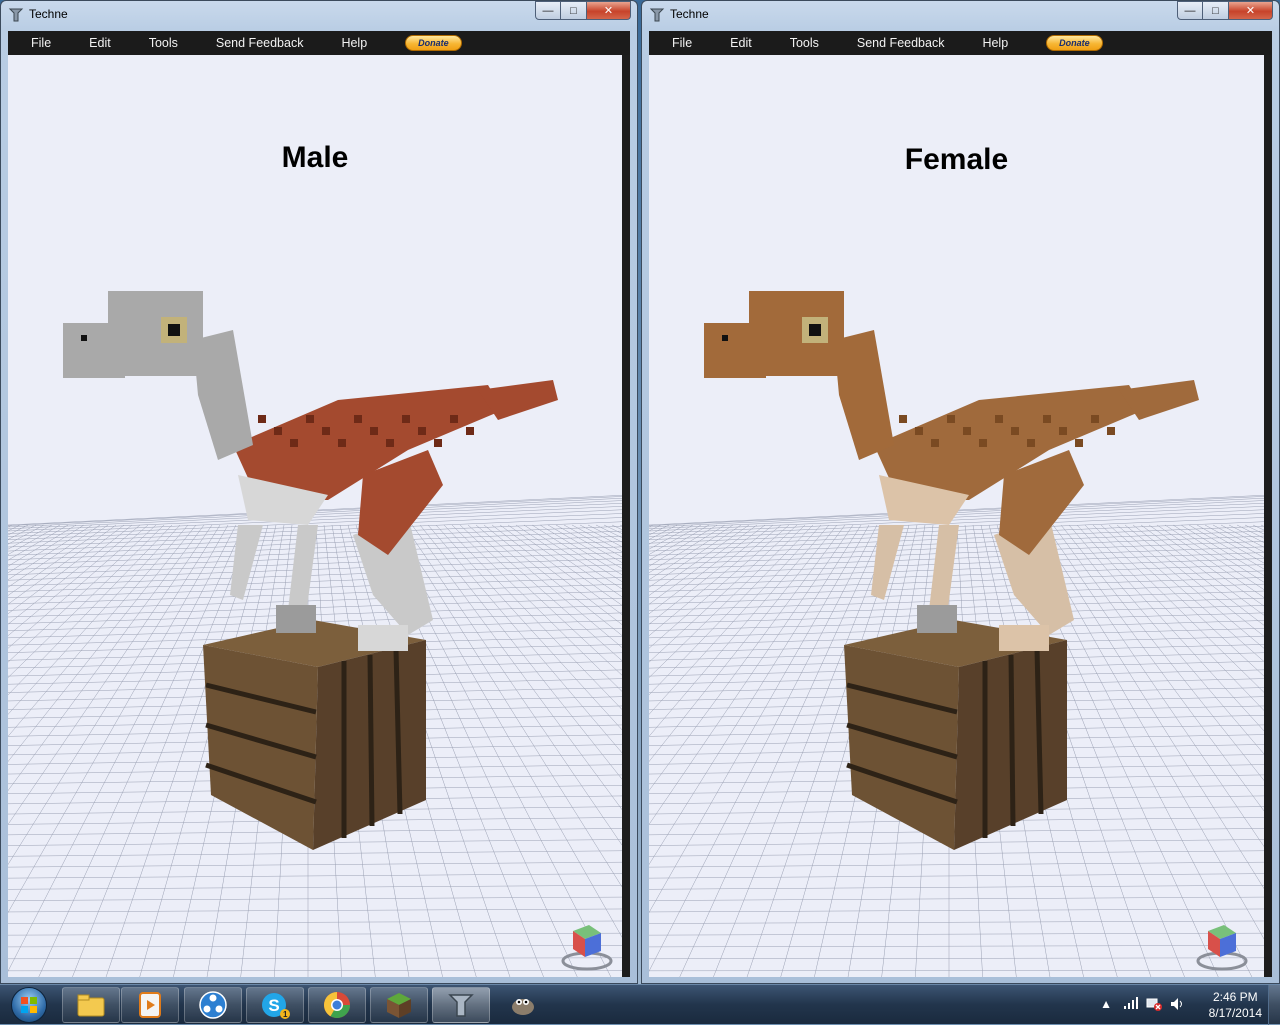  I want to click on windows-logo-icon, so click(29, 1005).